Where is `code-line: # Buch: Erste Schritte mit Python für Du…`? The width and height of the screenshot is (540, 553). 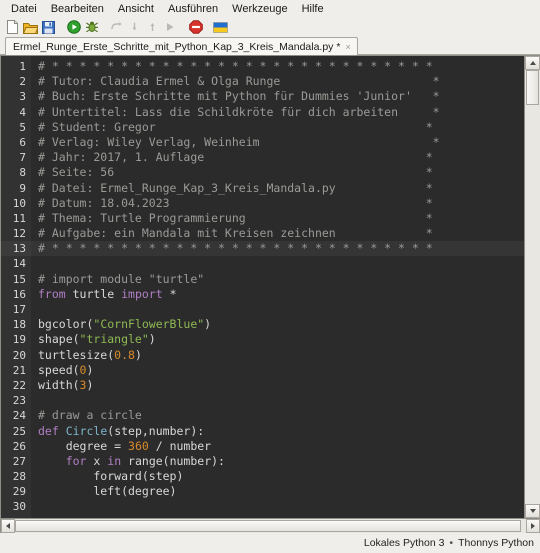 code-line: # Buch: Erste Schritte mit Python für Du… is located at coordinates (281, 96).